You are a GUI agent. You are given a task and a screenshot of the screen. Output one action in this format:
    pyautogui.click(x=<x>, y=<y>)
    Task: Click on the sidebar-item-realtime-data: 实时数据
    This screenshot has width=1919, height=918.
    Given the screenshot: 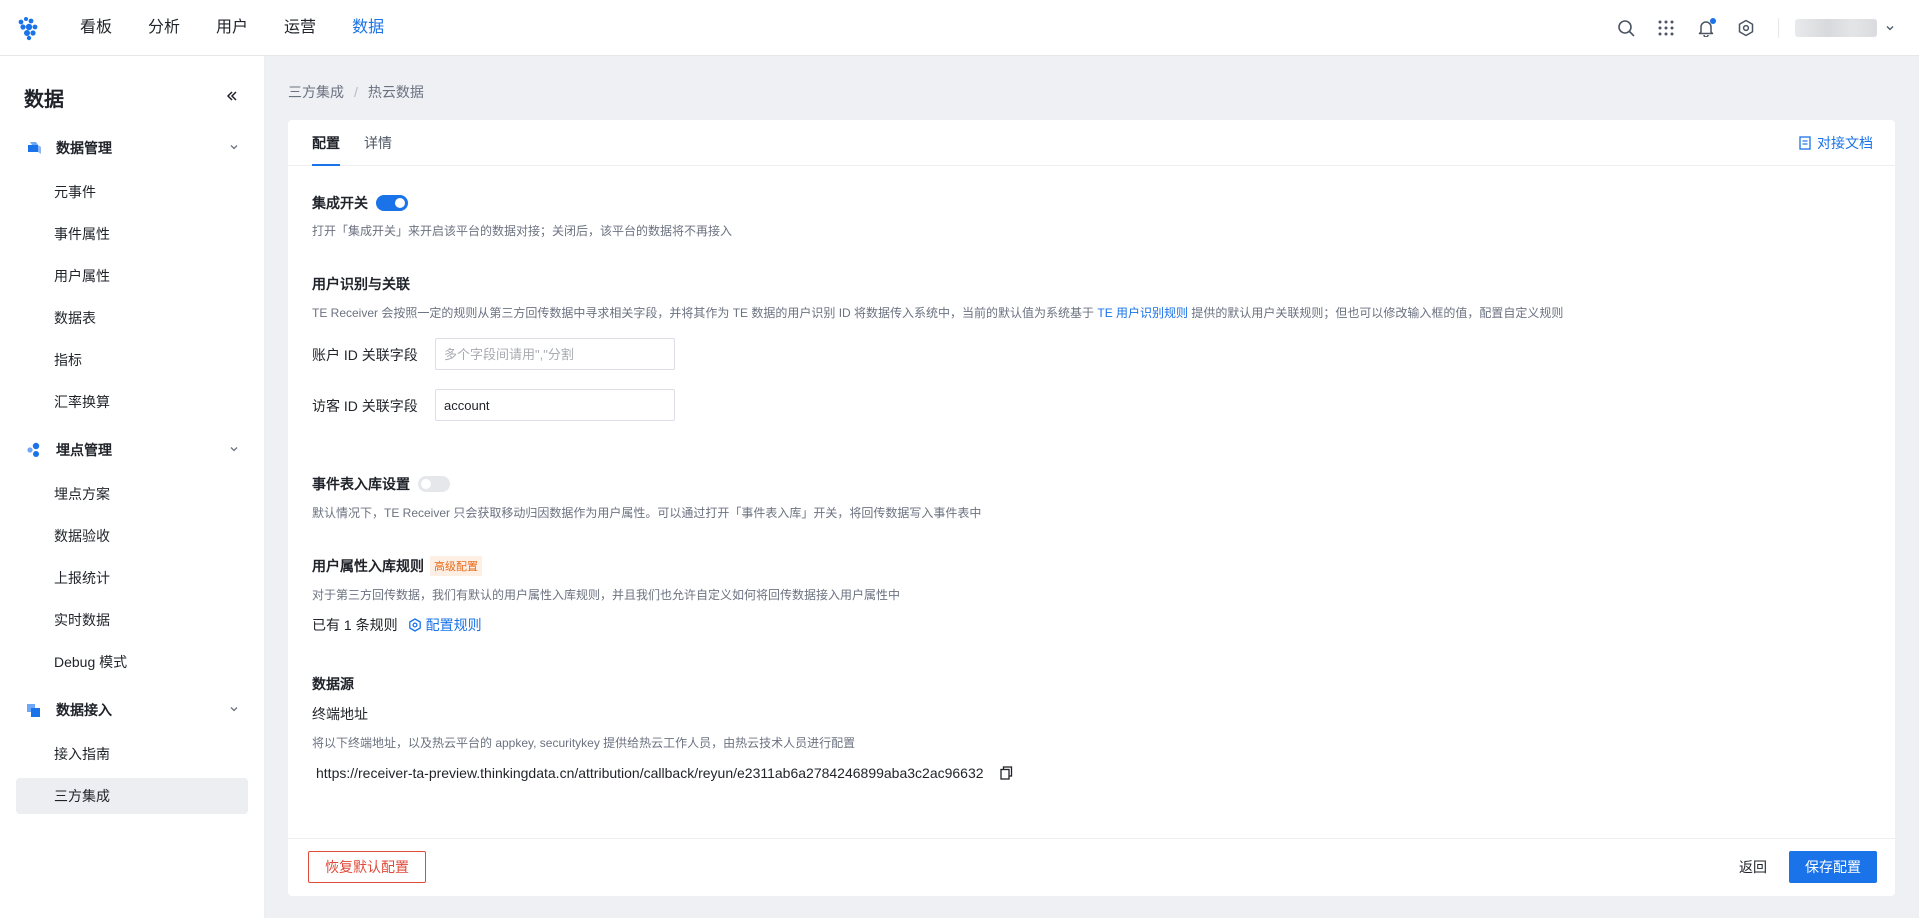 What is the action you would take?
    pyautogui.click(x=132, y=620)
    